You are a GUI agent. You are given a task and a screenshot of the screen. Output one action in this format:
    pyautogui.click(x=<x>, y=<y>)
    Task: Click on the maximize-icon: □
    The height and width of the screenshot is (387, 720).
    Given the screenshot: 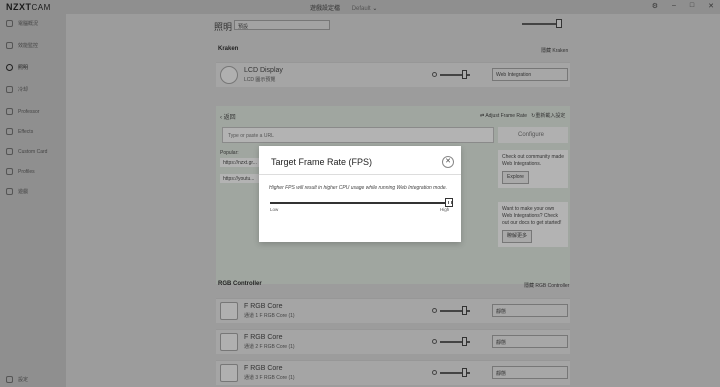 What is the action you would take?
    pyautogui.click(x=692, y=6)
    